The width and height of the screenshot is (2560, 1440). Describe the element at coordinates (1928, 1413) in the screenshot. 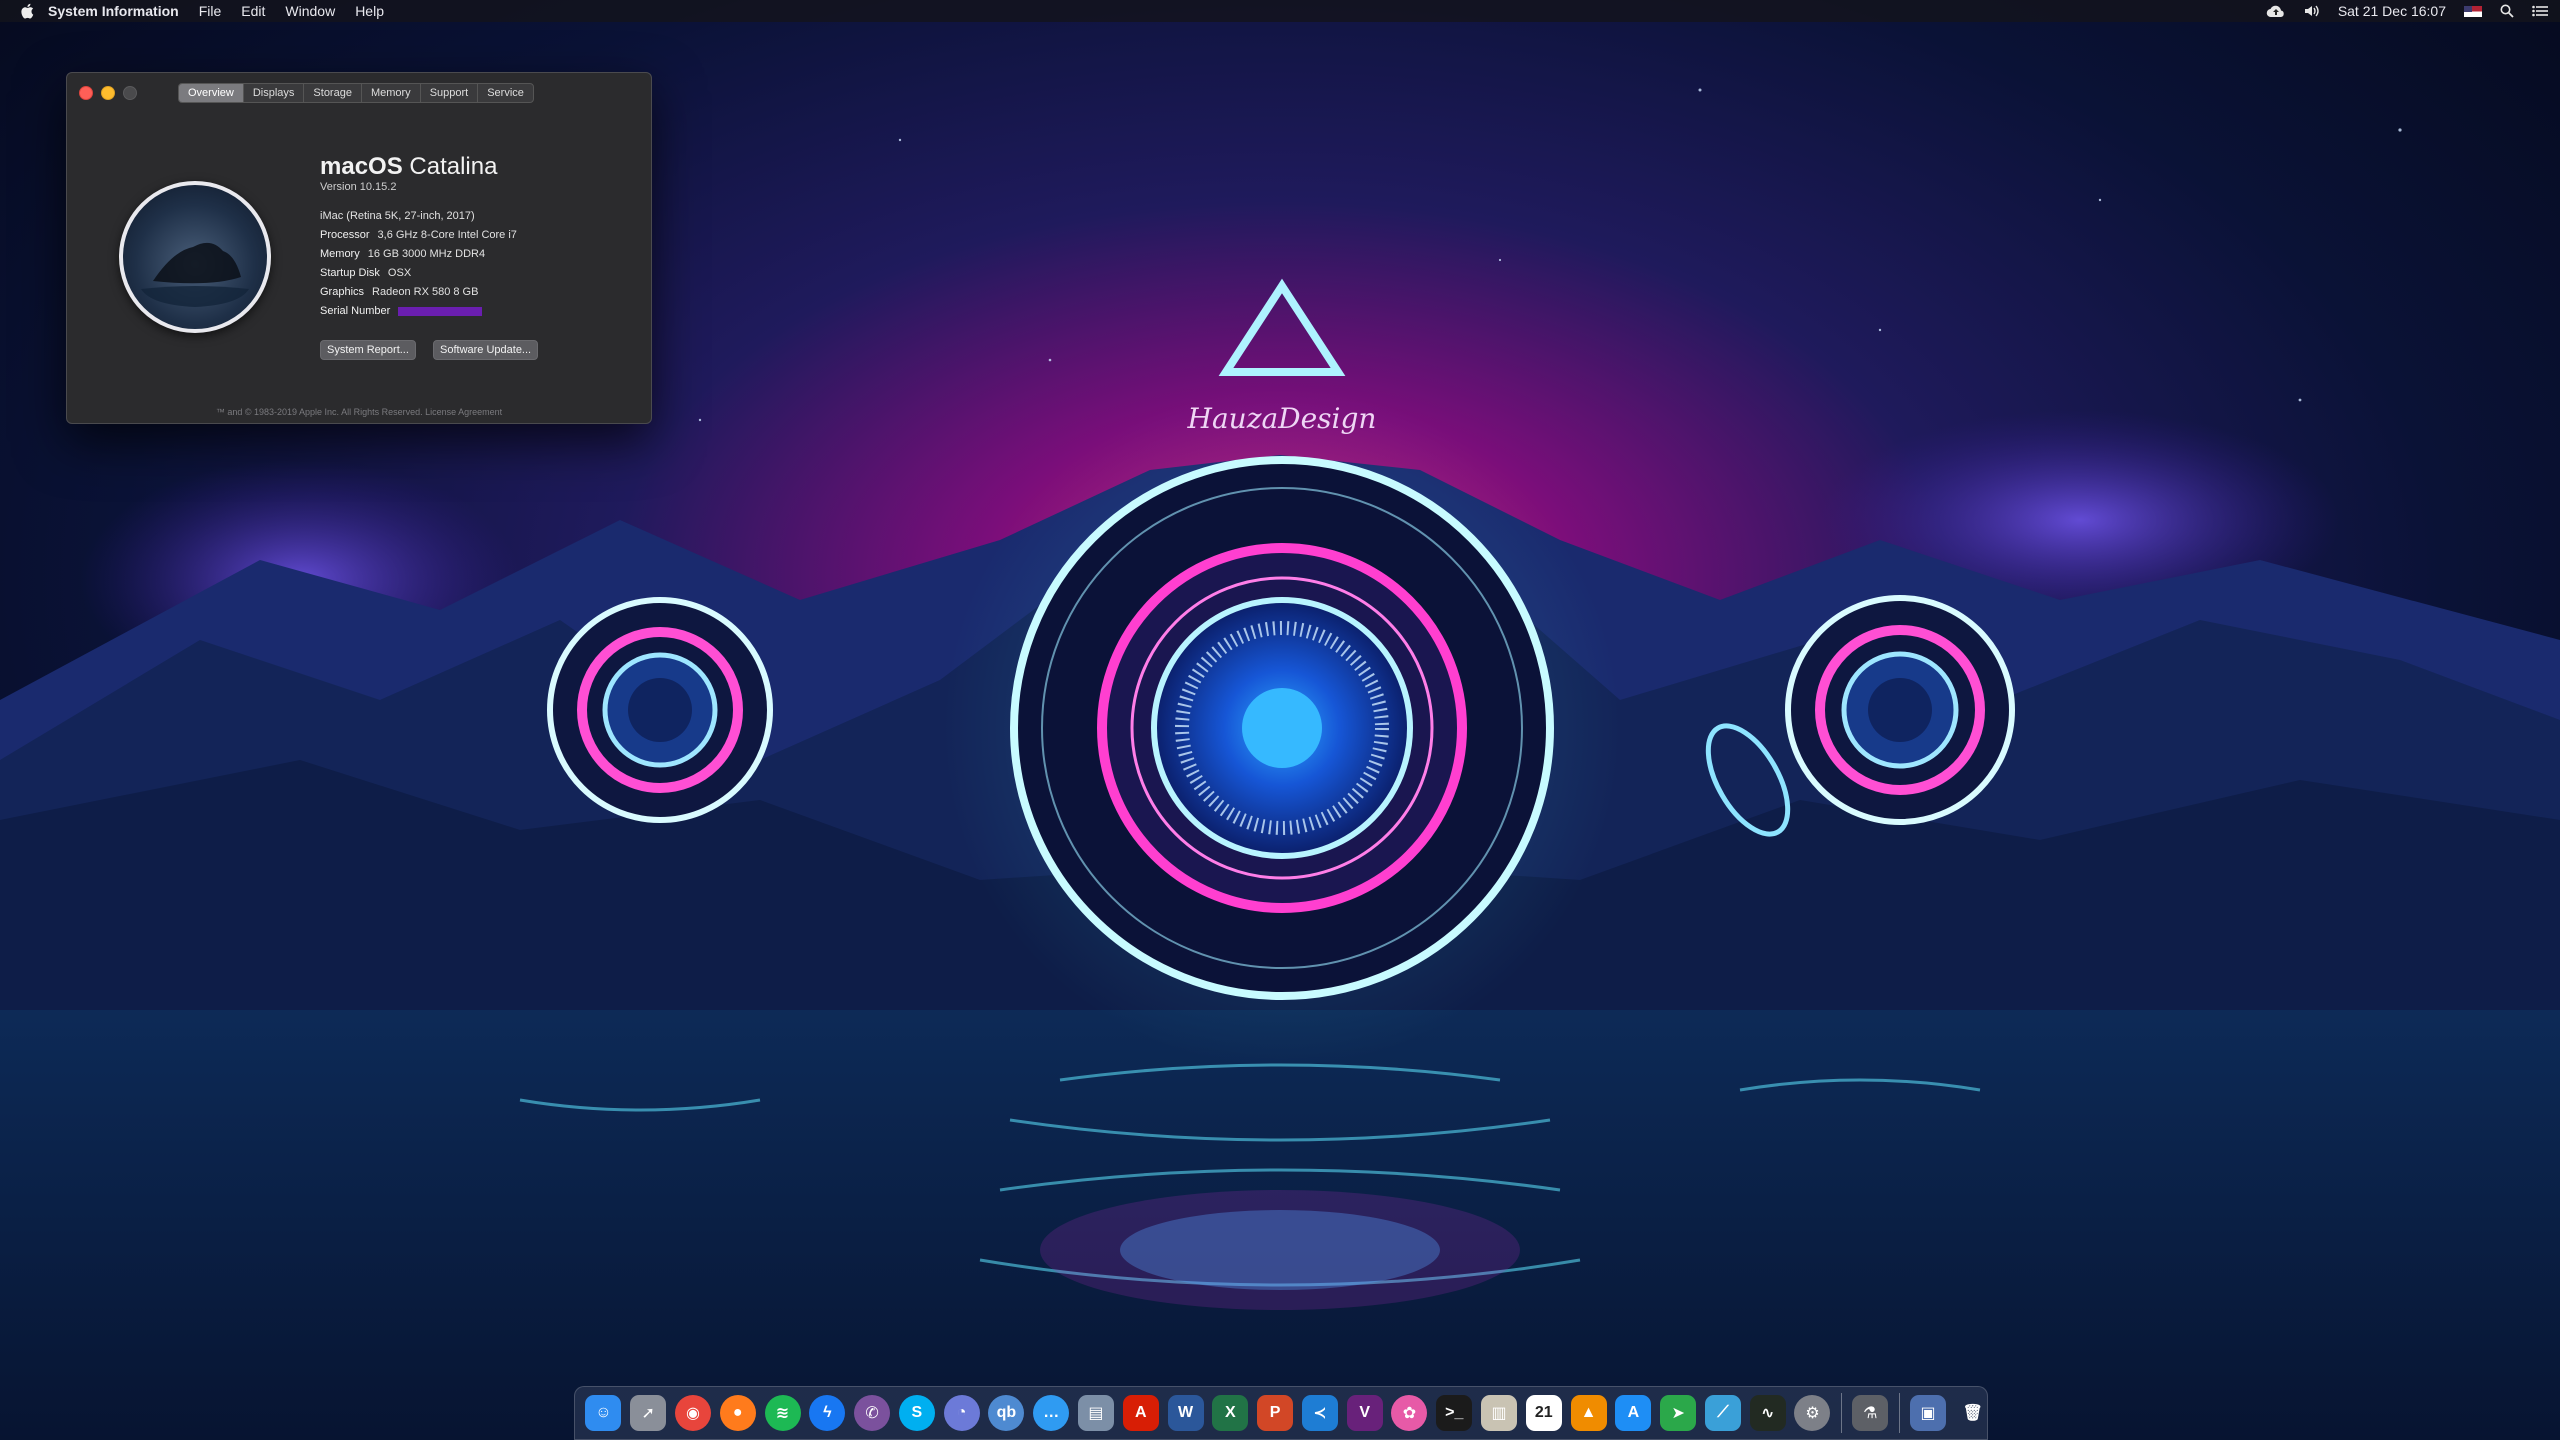

I see `downloads-folder-icon: ▣` at that location.